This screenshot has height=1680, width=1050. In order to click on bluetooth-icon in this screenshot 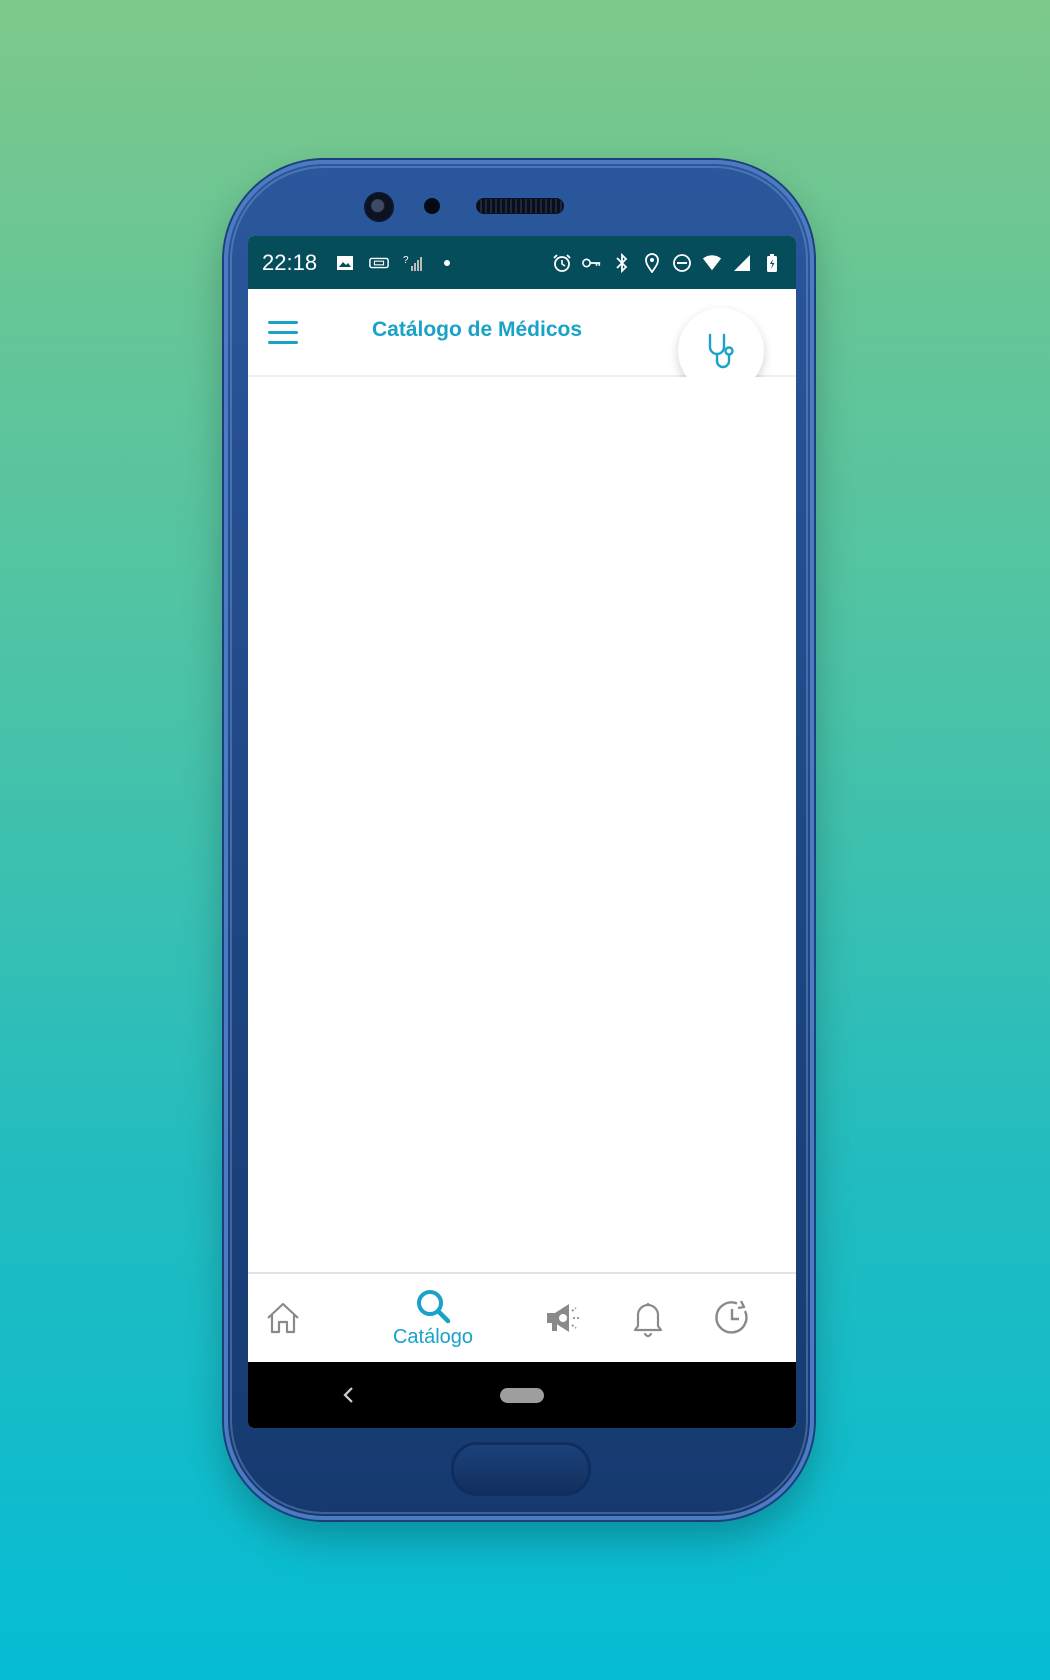, I will do `click(622, 262)`.